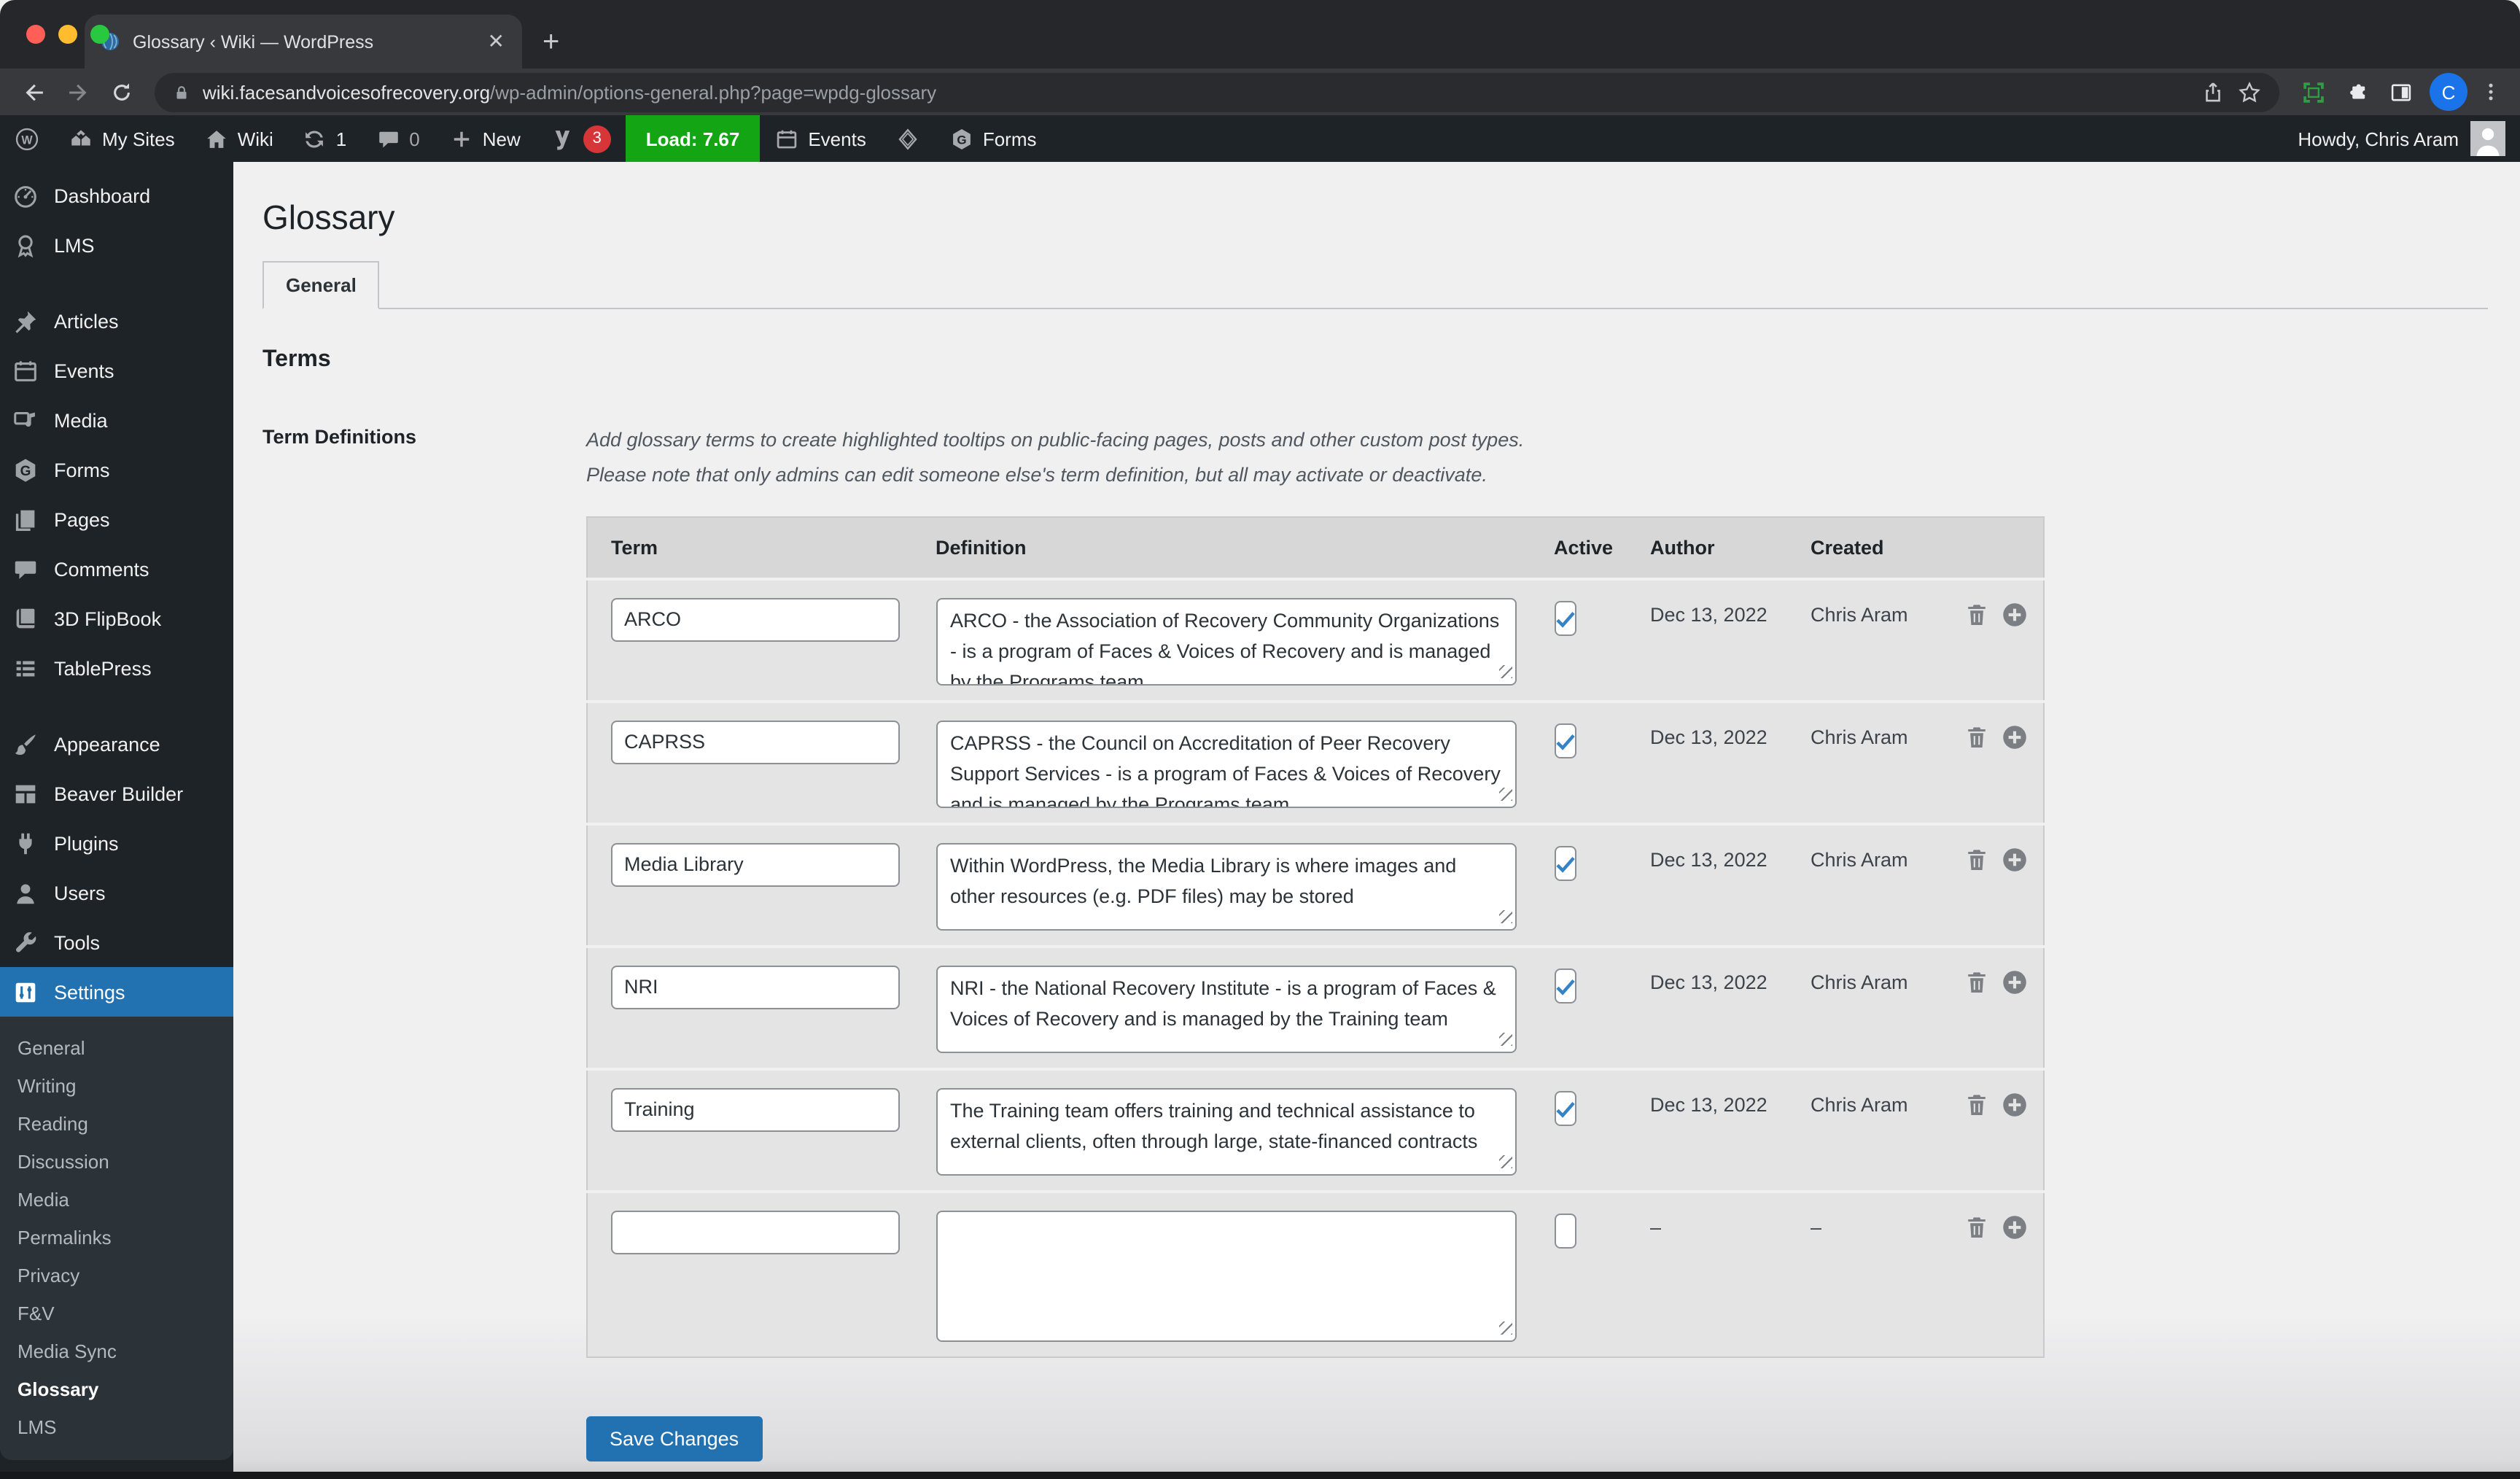  Describe the element at coordinates (2490, 92) in the screenshot. I see `browser-menu-icon` at that location.